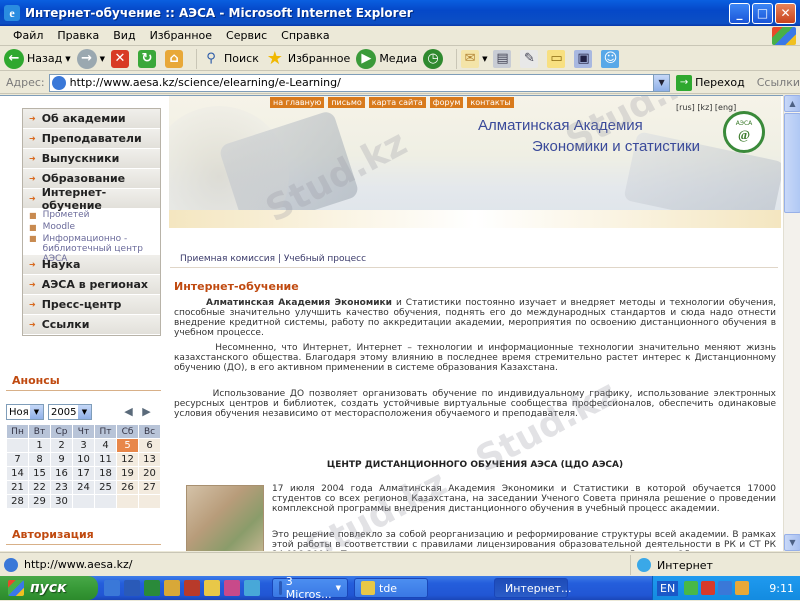 The width and height of the screenshot is (800, 601). Describe the element at coordinates (192, 588) in the screenshot. I see `powerpoint-icon` at that location.